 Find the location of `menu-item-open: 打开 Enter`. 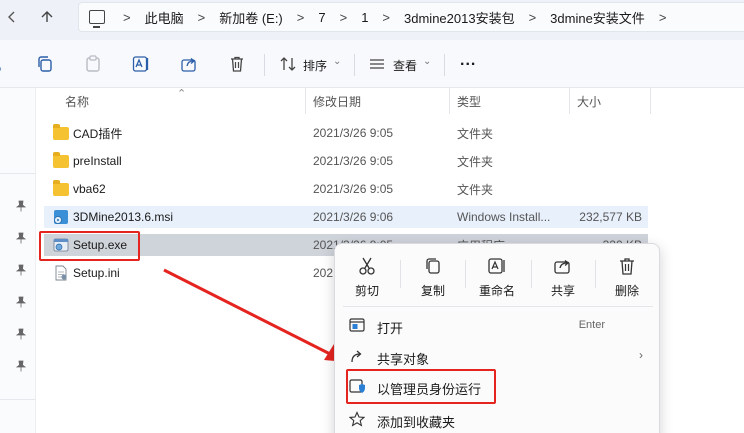

menu-item-open: 打开 Enter is located at coordinates (497, 325).